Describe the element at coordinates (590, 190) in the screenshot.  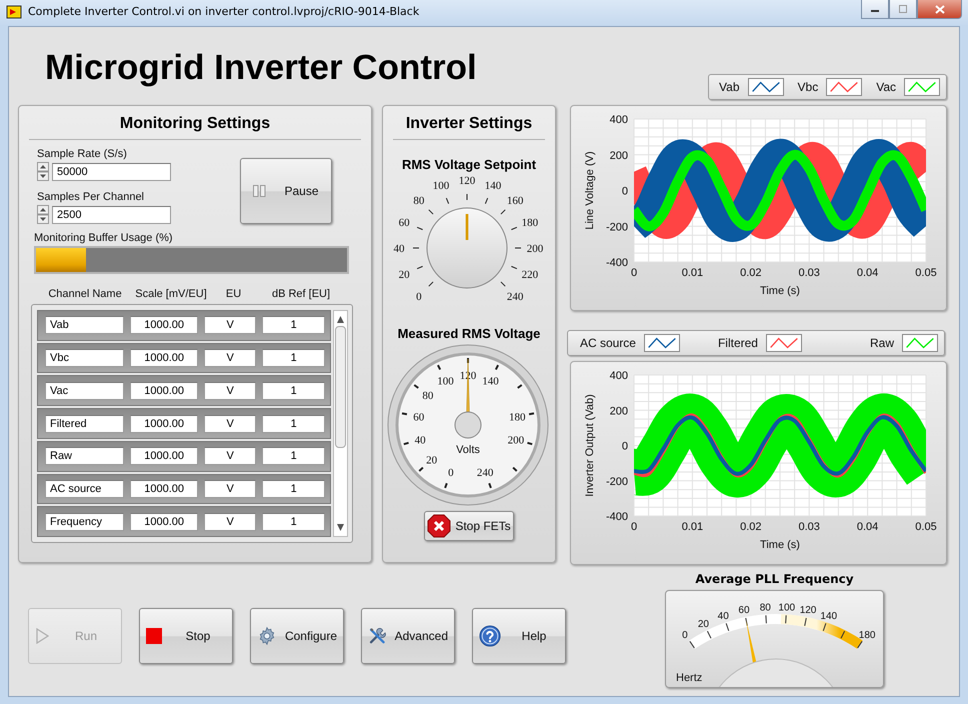
I see `axis-title: Line Voltage (V)` at that location.